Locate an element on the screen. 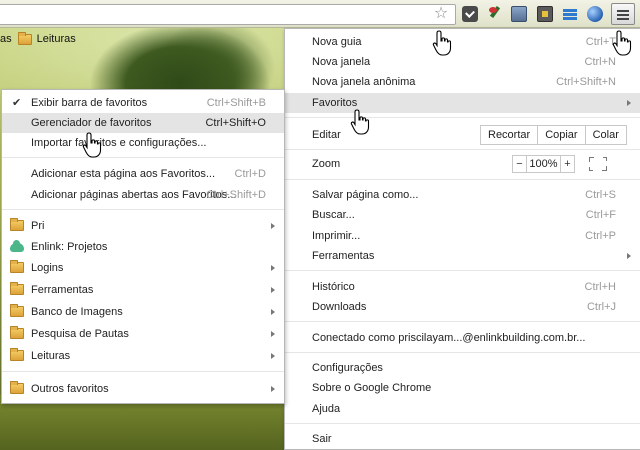 This screenshot has width=640, height=450. menu-item-label: Logins is located at coordinates (47, 268).